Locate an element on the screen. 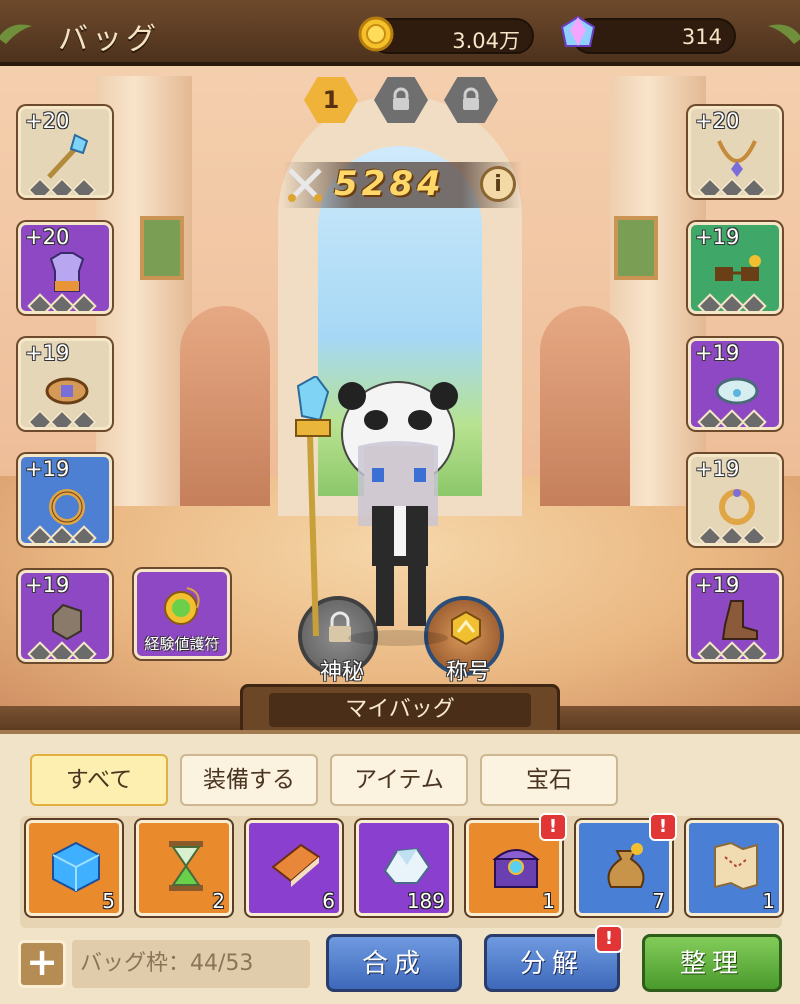 Image resolution: width=800 pixels, height=1004 pixels. decompose-label: 分解 is located at coordinates (551, 964).